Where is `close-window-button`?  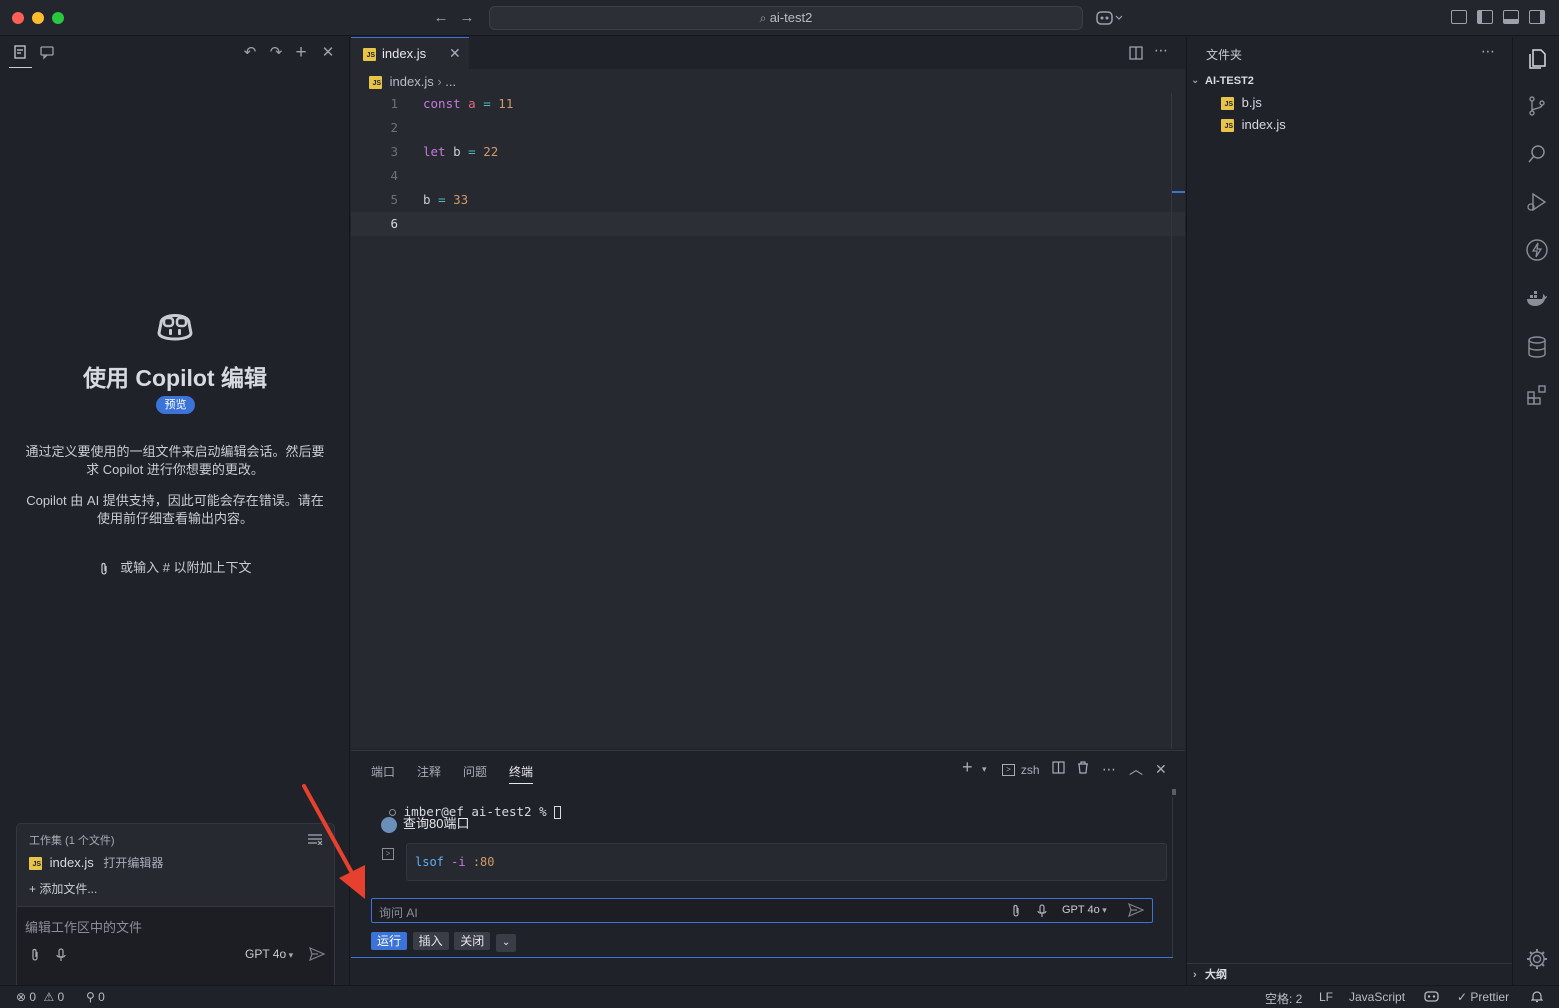 close-window-button is located at coordinates (18, 18).